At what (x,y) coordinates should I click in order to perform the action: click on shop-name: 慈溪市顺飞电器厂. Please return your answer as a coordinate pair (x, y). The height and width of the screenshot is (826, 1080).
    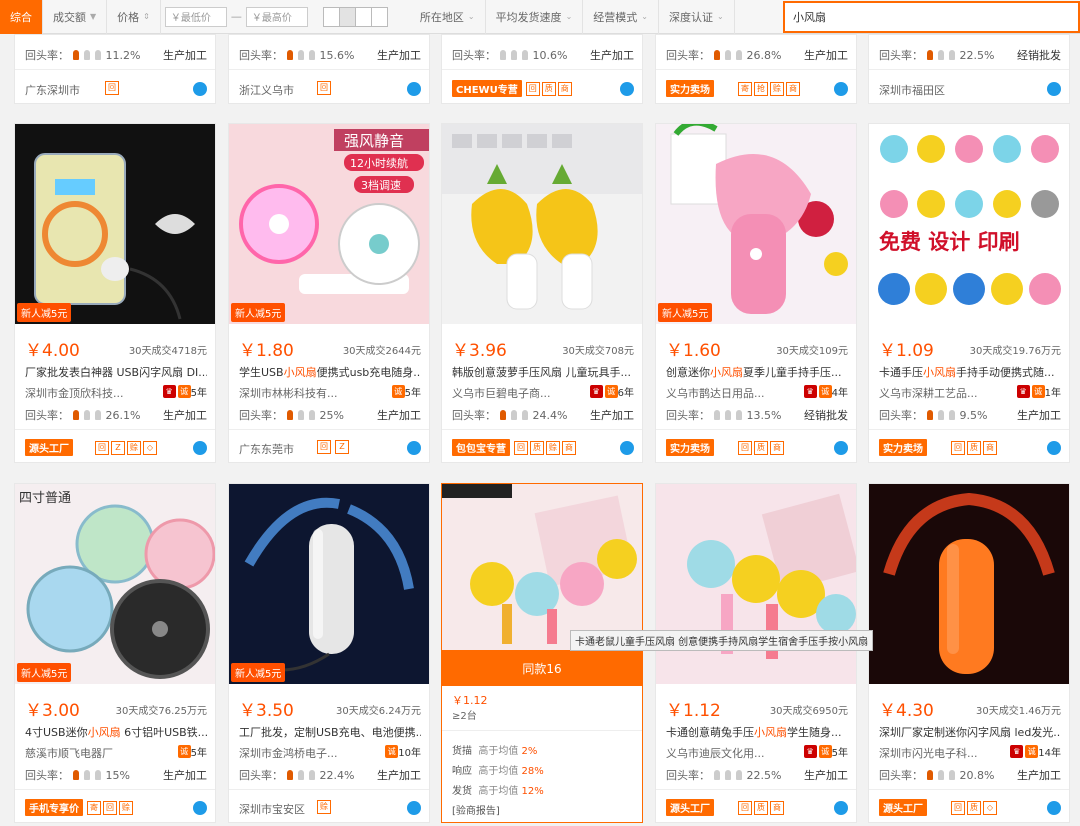
    Looking at the image, I should click on (85, 753).